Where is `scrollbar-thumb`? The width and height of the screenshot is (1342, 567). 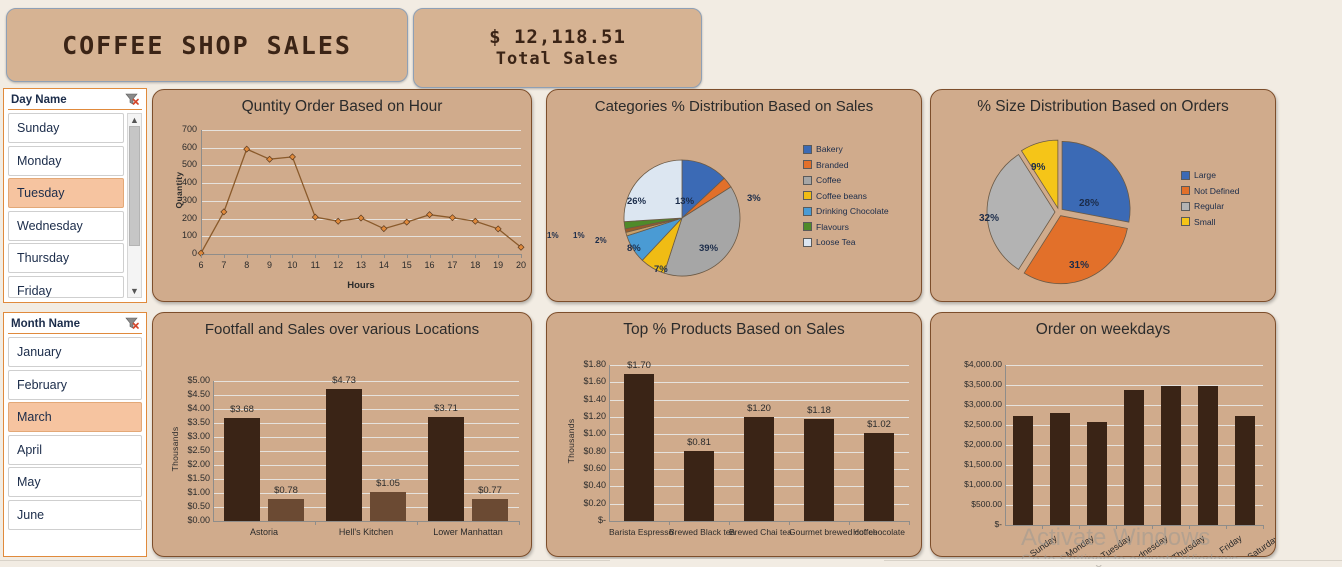
scrollbar-thumb is located at coordinates (134, 186).